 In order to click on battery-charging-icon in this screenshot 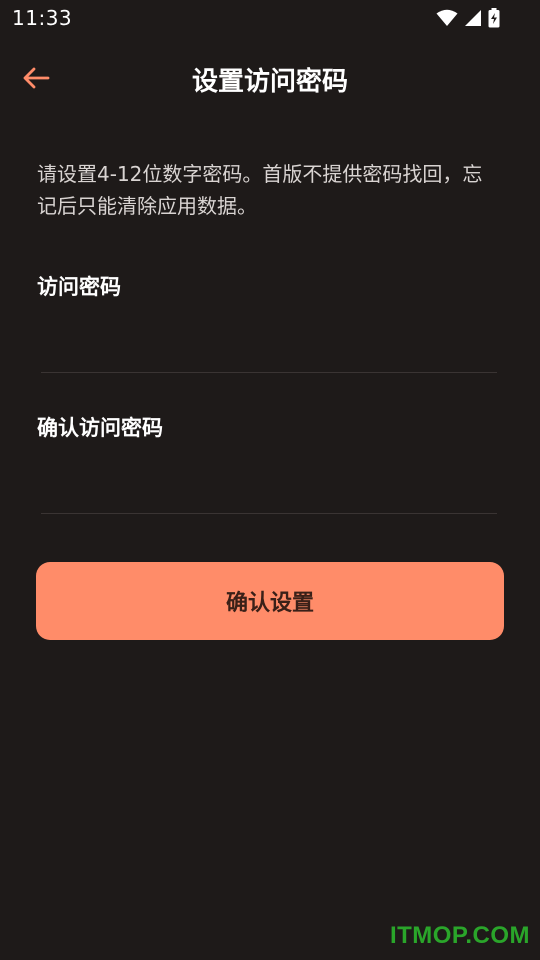, I will do `click(494, 18)`.